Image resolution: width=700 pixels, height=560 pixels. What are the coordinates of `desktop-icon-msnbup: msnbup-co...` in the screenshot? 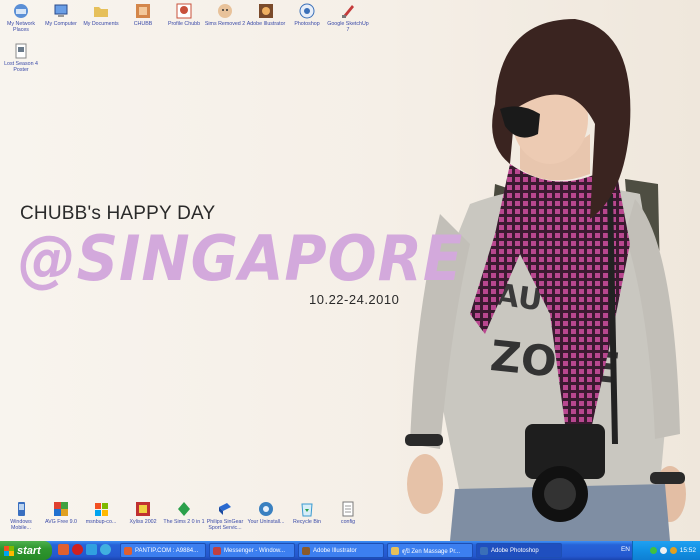 It's located at (101, 512).